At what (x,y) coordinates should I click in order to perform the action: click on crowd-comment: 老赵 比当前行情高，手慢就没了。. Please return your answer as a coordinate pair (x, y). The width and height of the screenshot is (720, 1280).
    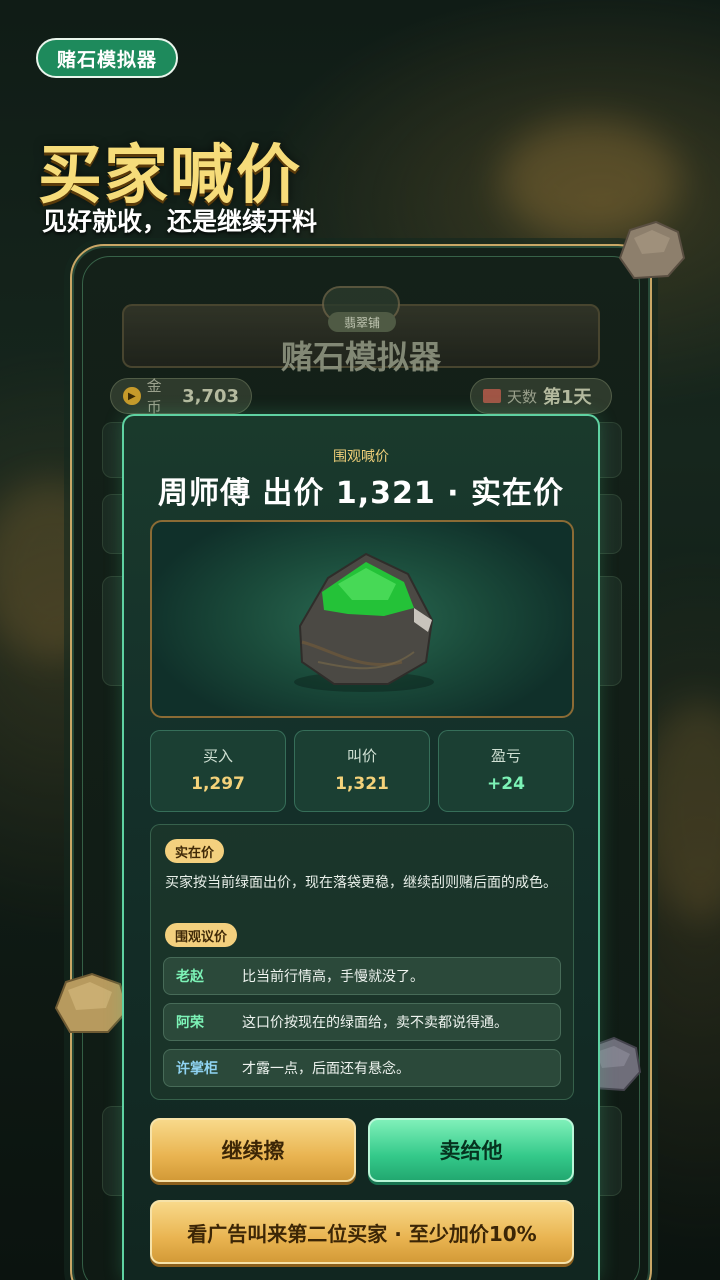
    Looking at the image, I should click on (362, 976).